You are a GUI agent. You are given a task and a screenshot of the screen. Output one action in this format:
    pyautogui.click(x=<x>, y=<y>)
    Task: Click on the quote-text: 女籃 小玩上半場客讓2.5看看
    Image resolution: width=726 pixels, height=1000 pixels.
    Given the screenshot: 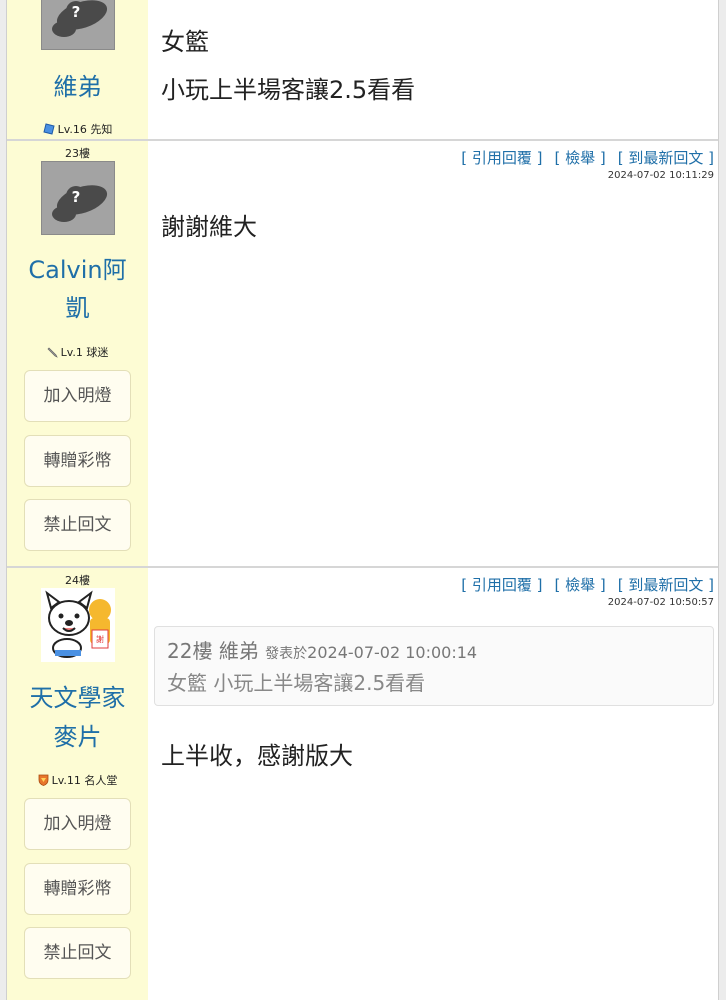 What is the action you would take?
    pyautogui.click(x=296, y=683)
    